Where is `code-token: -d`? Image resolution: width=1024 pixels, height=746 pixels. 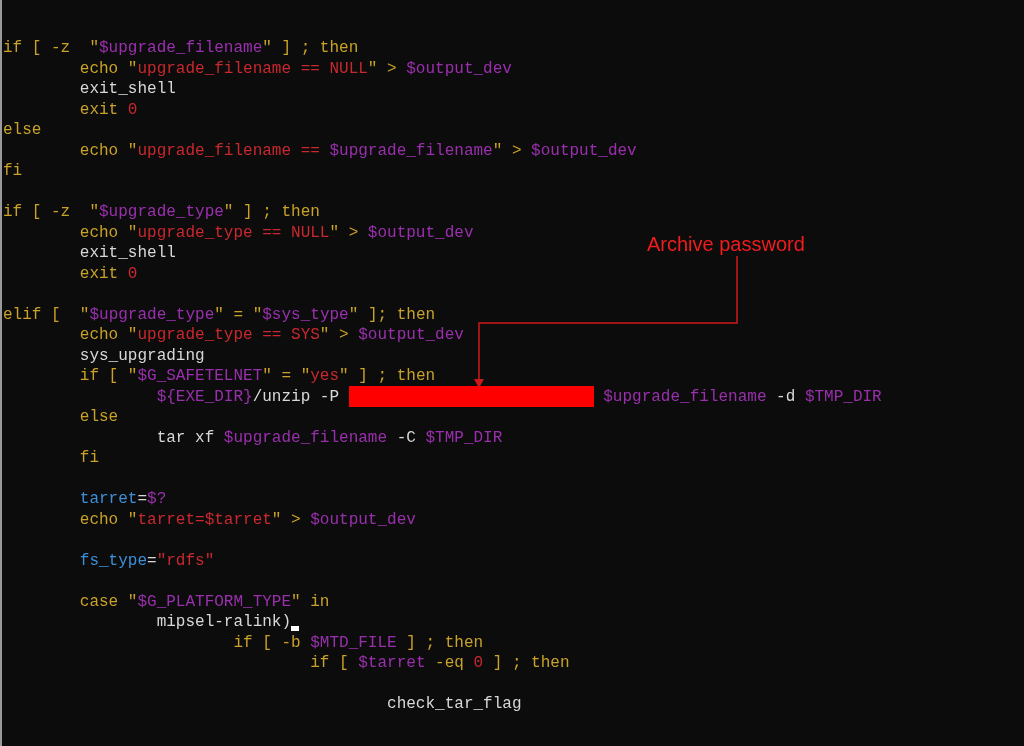
code-token: -d is located at coordinates (786, 396).